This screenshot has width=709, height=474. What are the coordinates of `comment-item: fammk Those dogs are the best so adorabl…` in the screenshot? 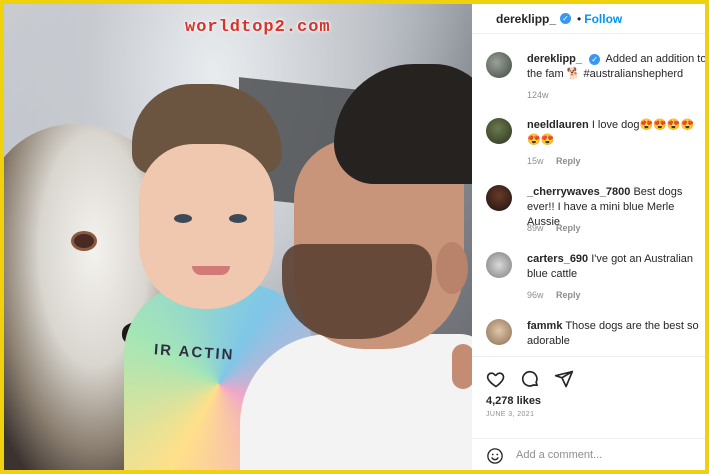 It's located at (593, 336).